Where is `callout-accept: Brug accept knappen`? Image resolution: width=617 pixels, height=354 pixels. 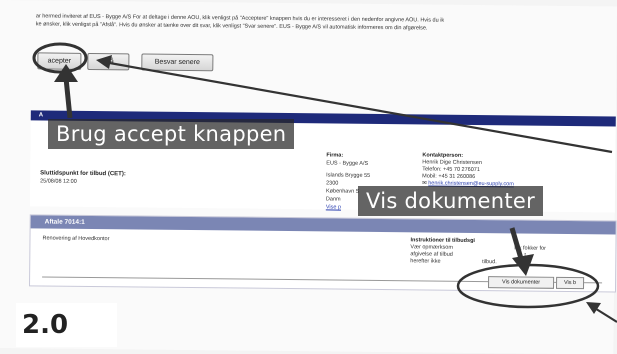
callout-accept: Brug accept knappen is located at coordinates (171, 134).